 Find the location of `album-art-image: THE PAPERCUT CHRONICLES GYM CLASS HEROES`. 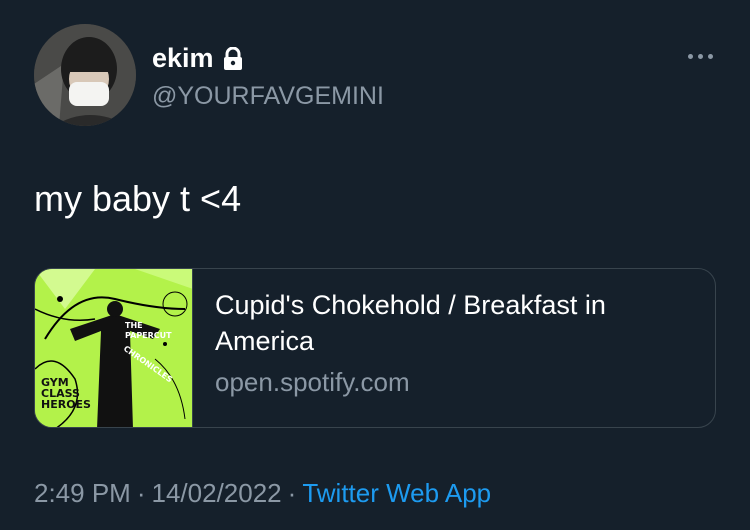

album-art-image: THE PAPERCUT CHRONICLES GYM CLASS HEROES is located at coordinates (114, 348).